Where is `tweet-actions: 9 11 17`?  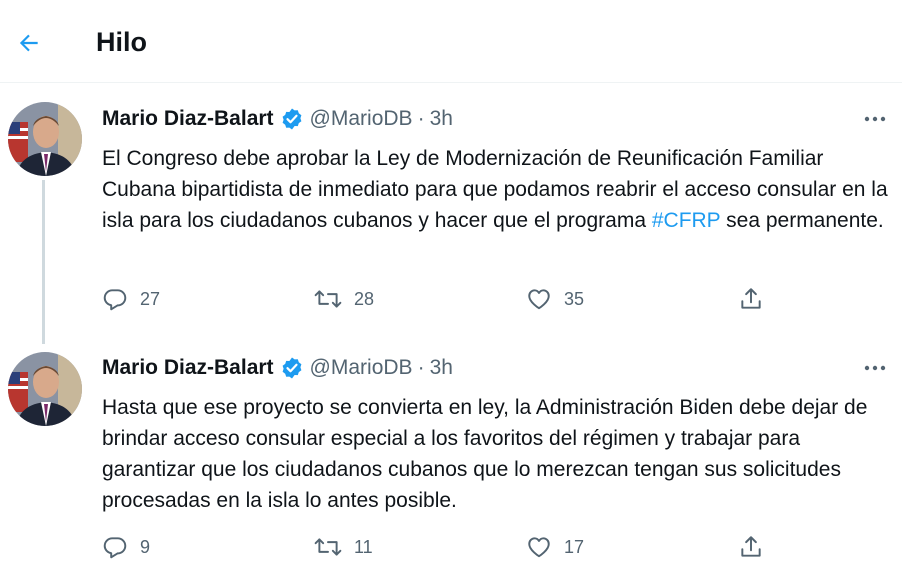
tweet-actions: 9 11 17 is located at coordinates (492, 547).